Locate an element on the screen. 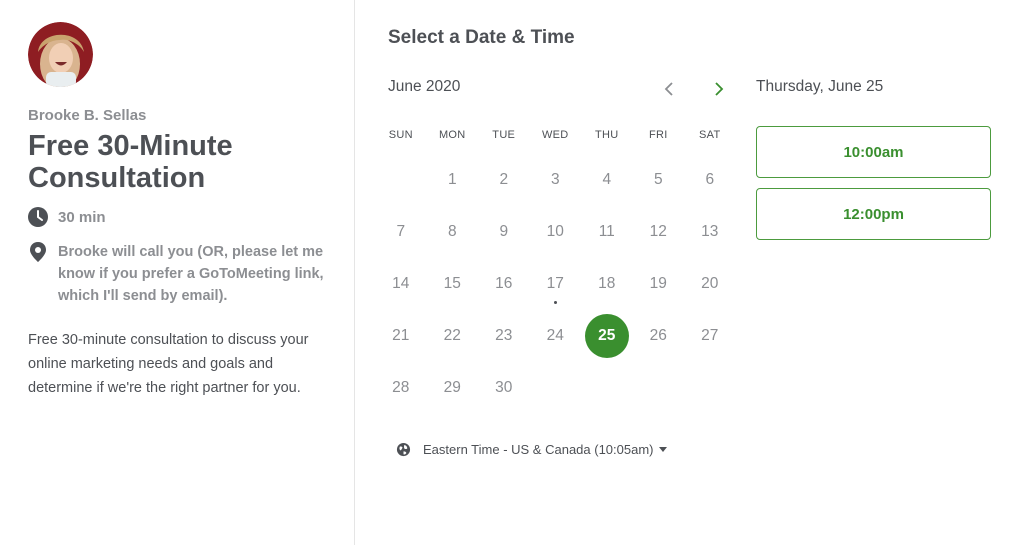 This screenshot has height=545, width=1020. calendar-day-number: 11 is located at coordinates (606, 231).